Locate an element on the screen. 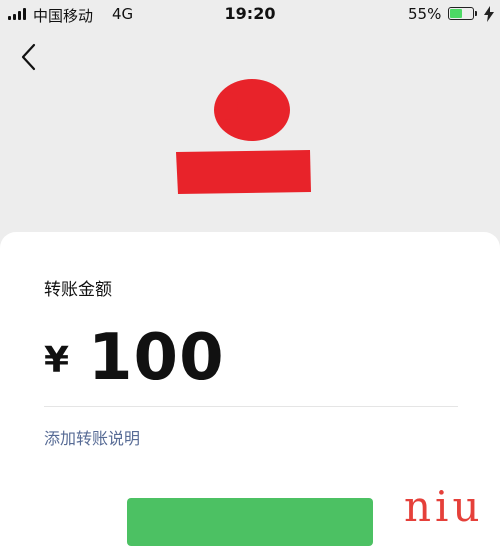 The image size is (500, 552). battery-level-fill is located at coordinates (456, 13).